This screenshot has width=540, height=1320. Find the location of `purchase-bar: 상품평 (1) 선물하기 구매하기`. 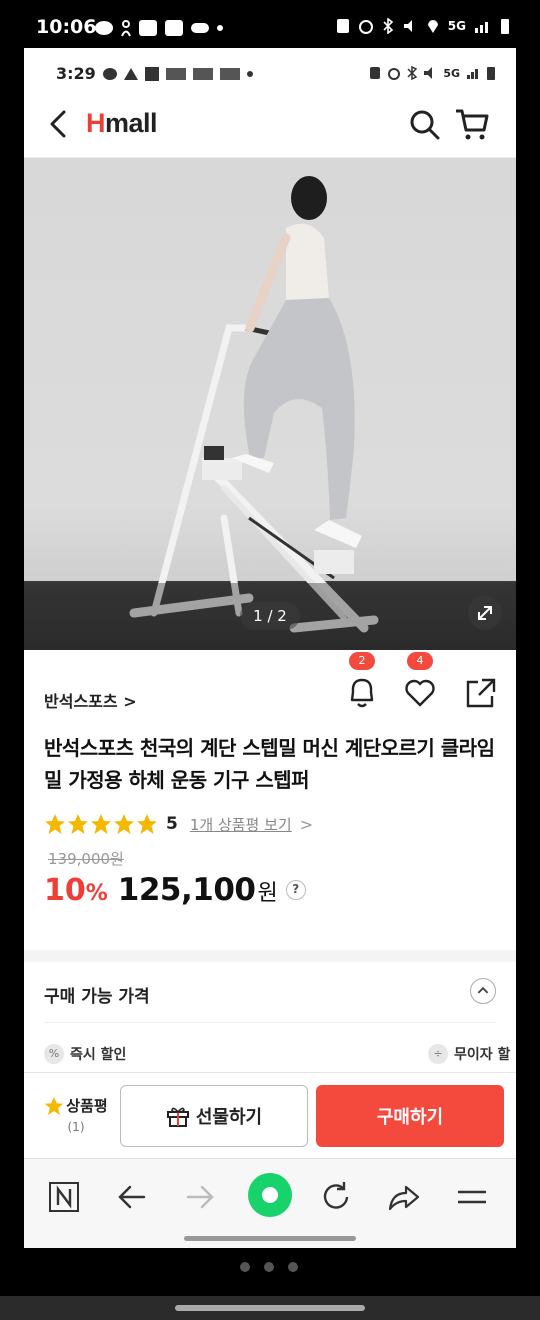

purchase-bar: 상품평 (1) 선물하기 구매하기 is located at coordinates (270, 1115).